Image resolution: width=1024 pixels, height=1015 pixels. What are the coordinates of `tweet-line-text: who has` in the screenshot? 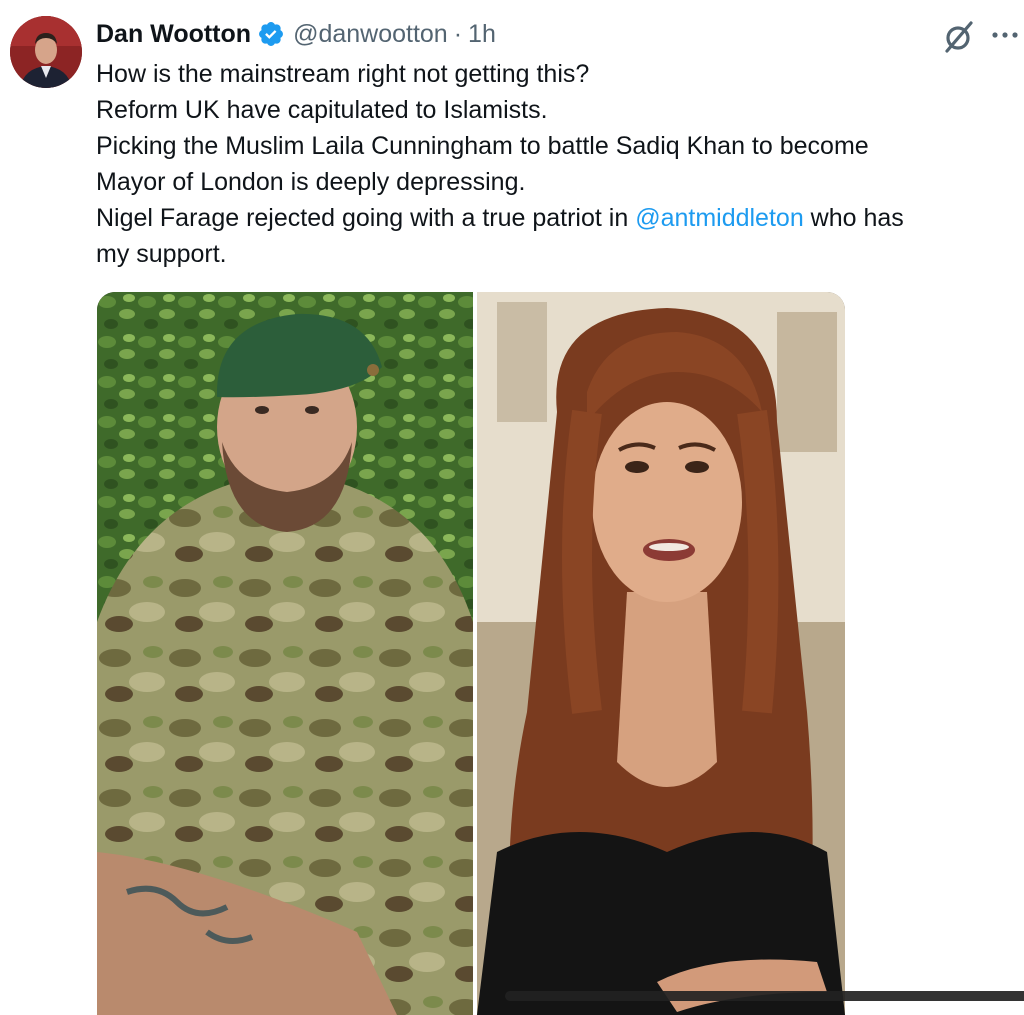 It's located at (853, 218).